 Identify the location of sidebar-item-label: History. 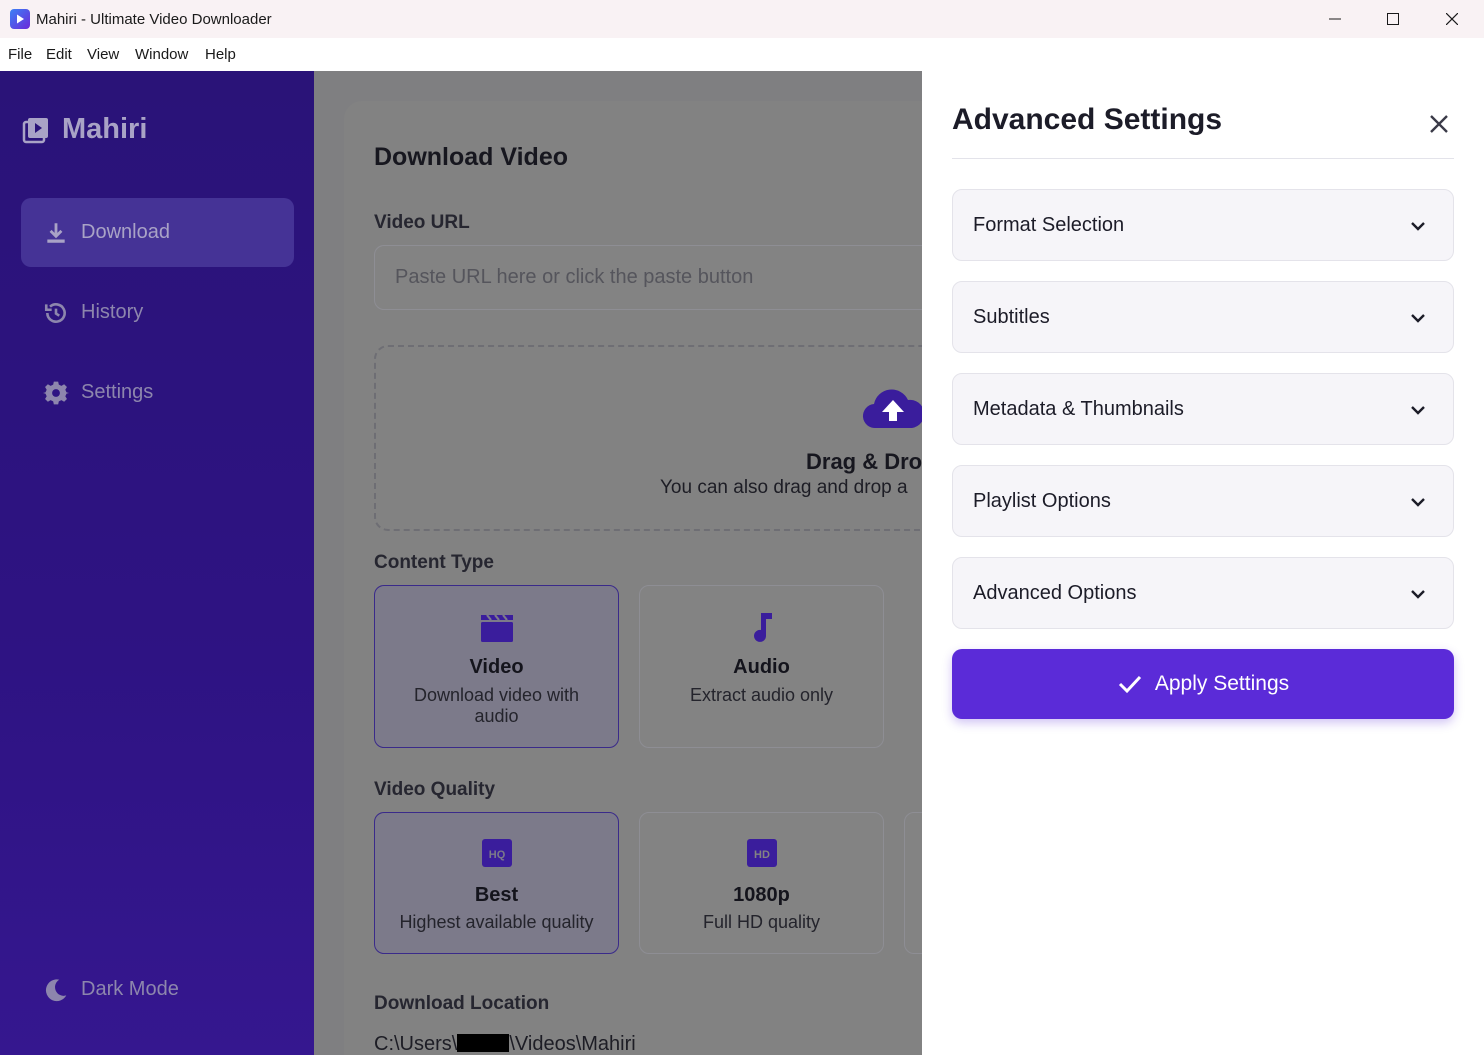
(112, 312).